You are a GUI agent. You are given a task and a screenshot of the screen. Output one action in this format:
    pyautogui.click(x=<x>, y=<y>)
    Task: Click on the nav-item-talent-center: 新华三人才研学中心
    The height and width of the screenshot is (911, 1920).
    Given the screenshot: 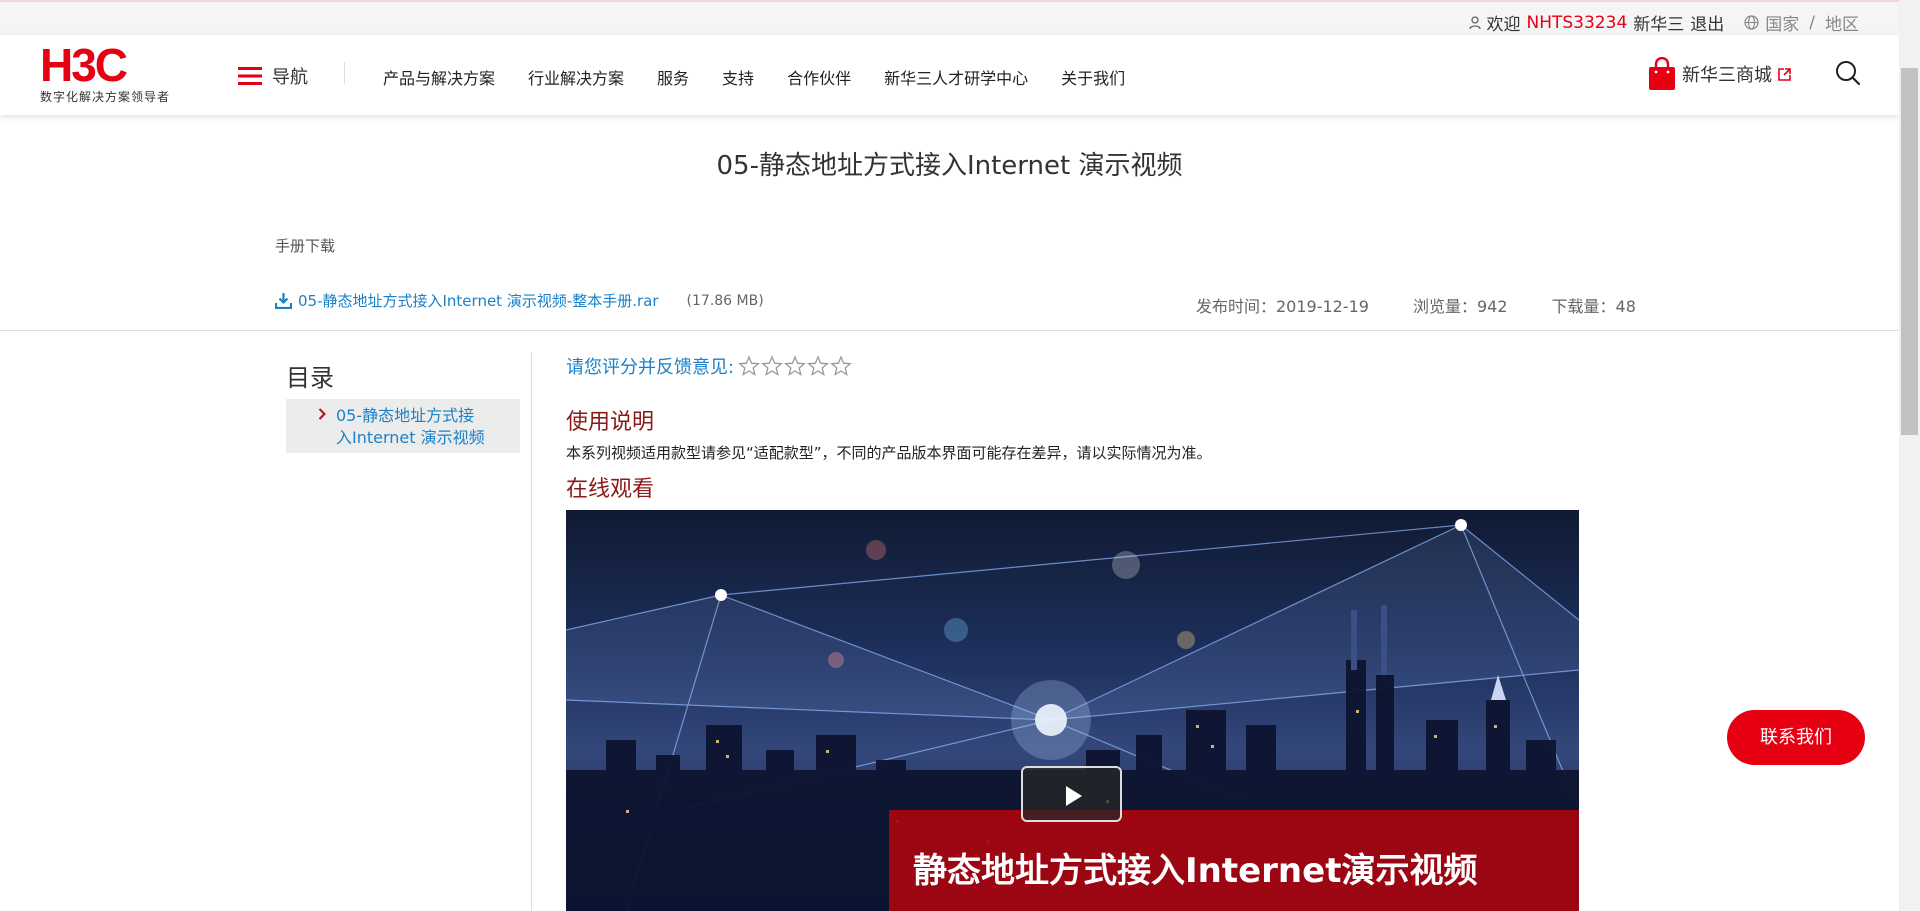 What is the action you would take?
    pyautogui.click(x=956, y=77)
    